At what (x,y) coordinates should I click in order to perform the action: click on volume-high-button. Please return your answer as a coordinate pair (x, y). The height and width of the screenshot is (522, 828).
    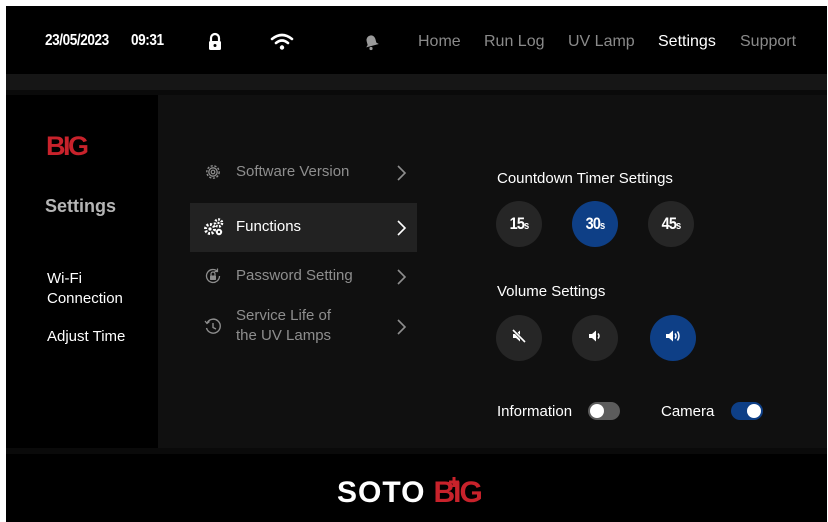
    Looking at the image, I should click on (673, 338).